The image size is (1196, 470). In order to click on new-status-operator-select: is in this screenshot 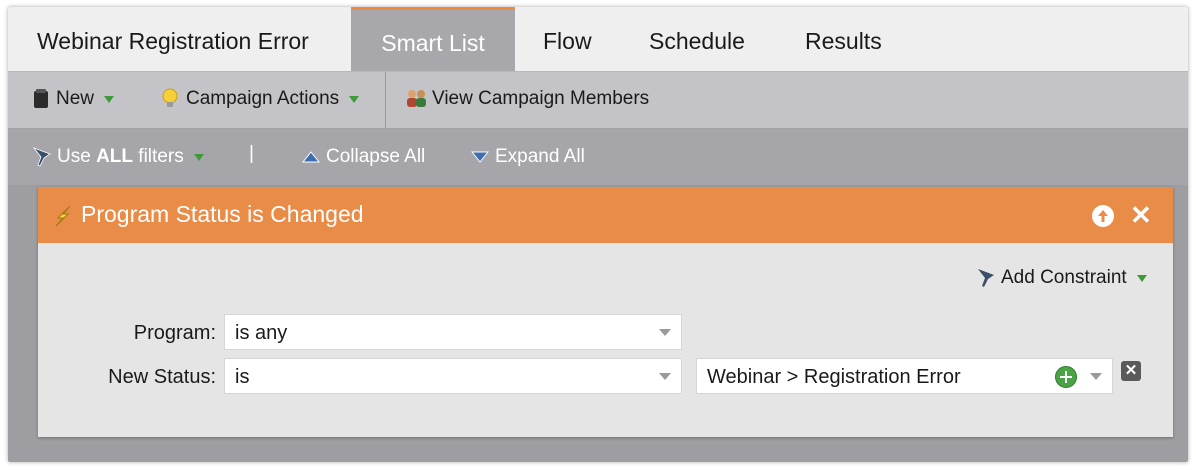, I will do `click(453, 376)`.